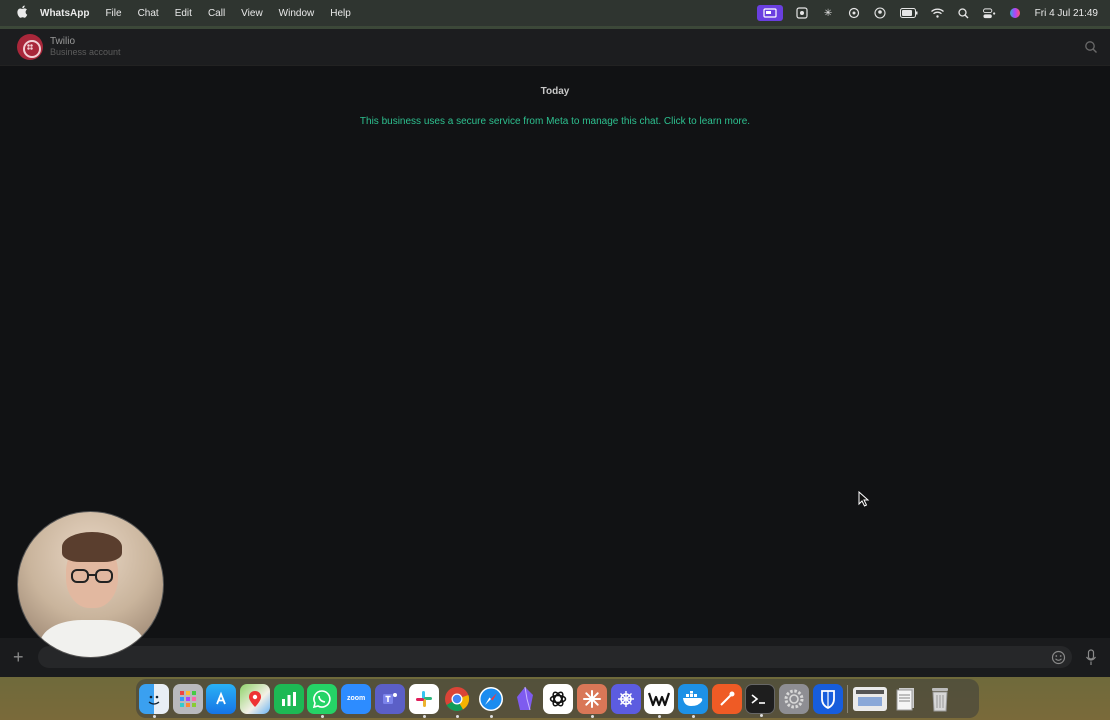 This screenshot has height=720, width=1110. What do you see at coordinates (187, 698) in the screenshot?
I see `launchpad-icon` at bounding box center [187, 698].